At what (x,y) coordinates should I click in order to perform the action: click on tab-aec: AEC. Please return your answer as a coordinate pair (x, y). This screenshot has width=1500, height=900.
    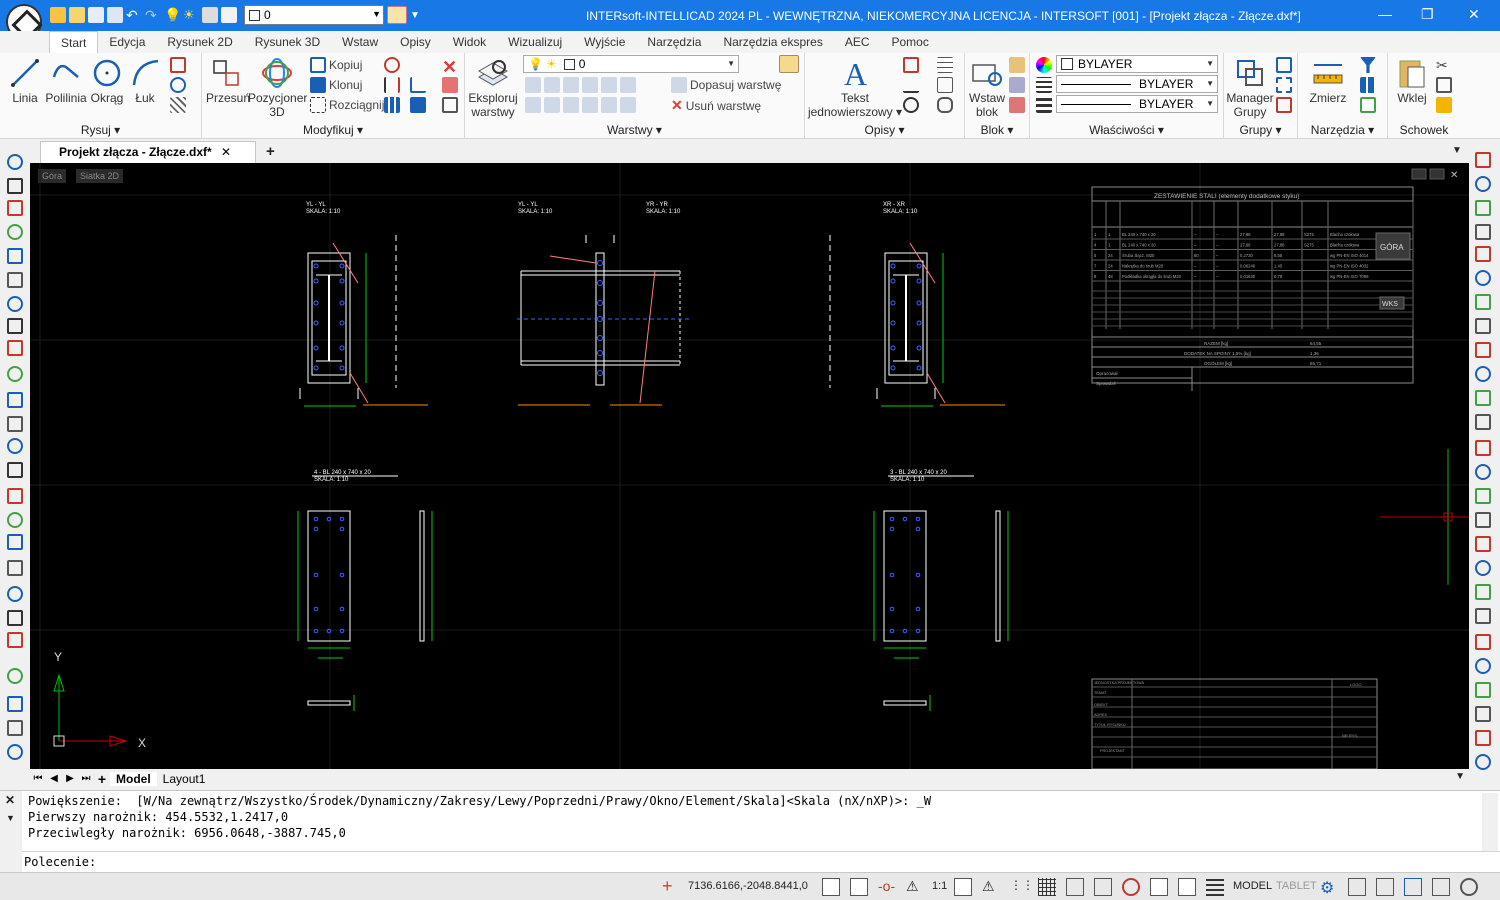
    Looking at the image, I should click on (857, 42).